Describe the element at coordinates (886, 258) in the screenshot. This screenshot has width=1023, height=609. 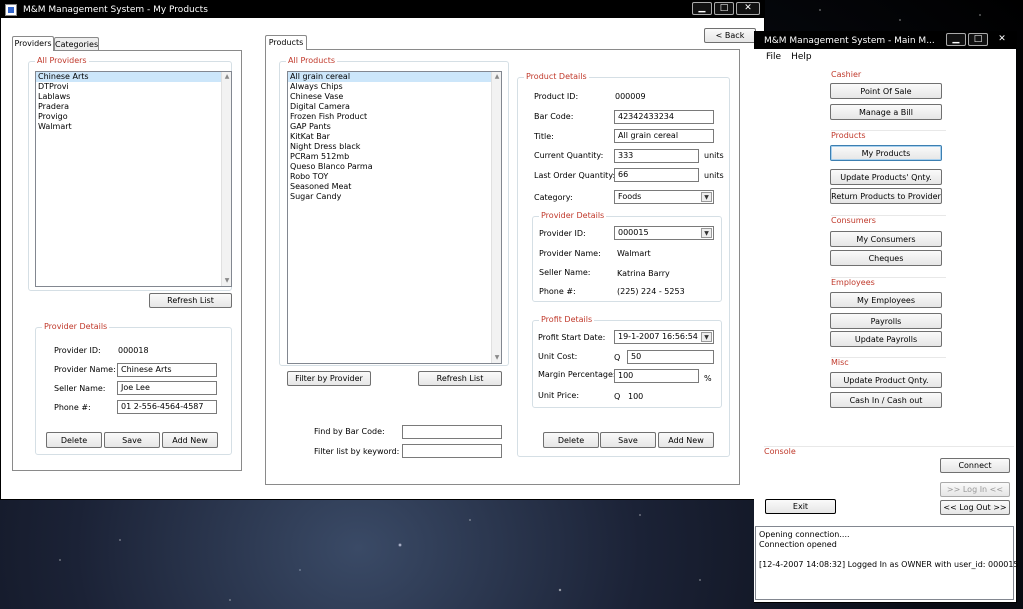
I see `cheques-button: Cheques` at that location.